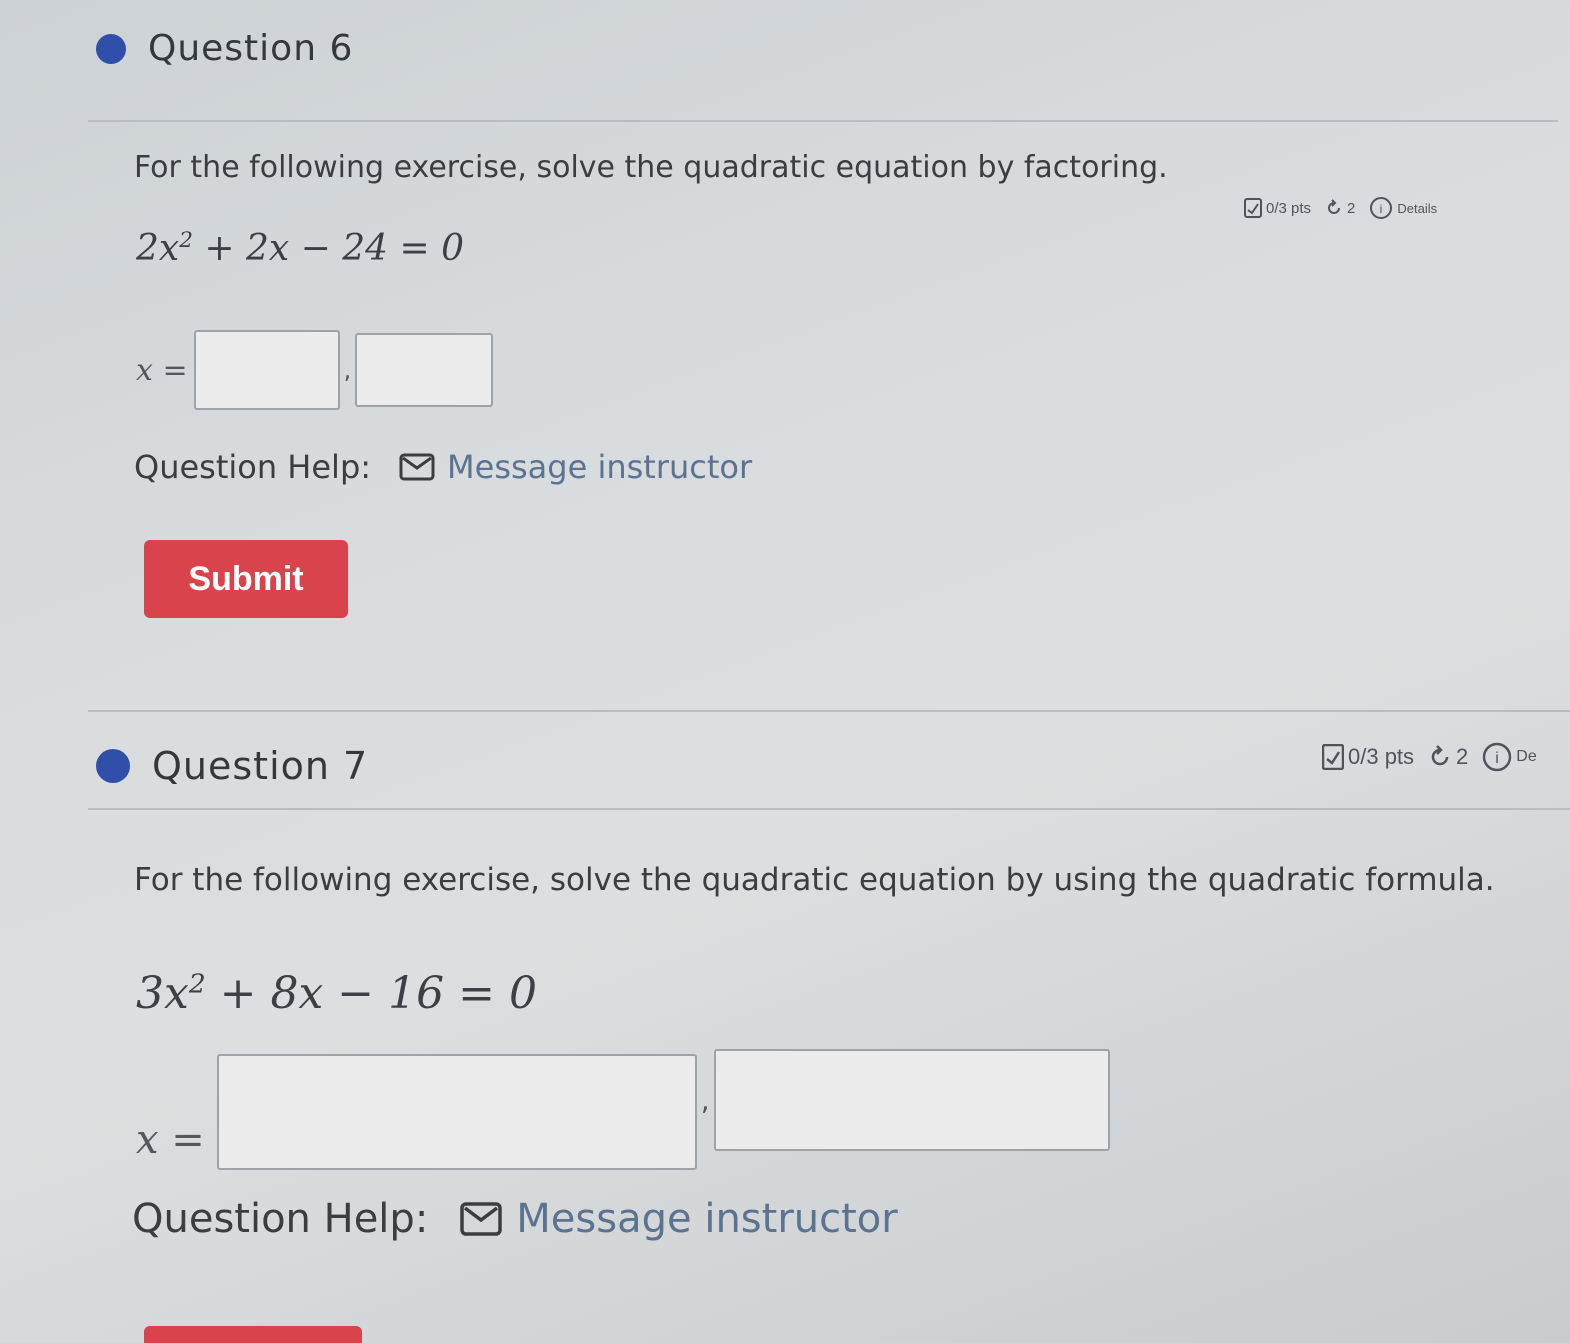 The height and width of the screenshot is (1343, 1570). What do you see at coordinates (253, 1334) in the screenshot?
I see `submit-button` at bounding box center [253, 1334].